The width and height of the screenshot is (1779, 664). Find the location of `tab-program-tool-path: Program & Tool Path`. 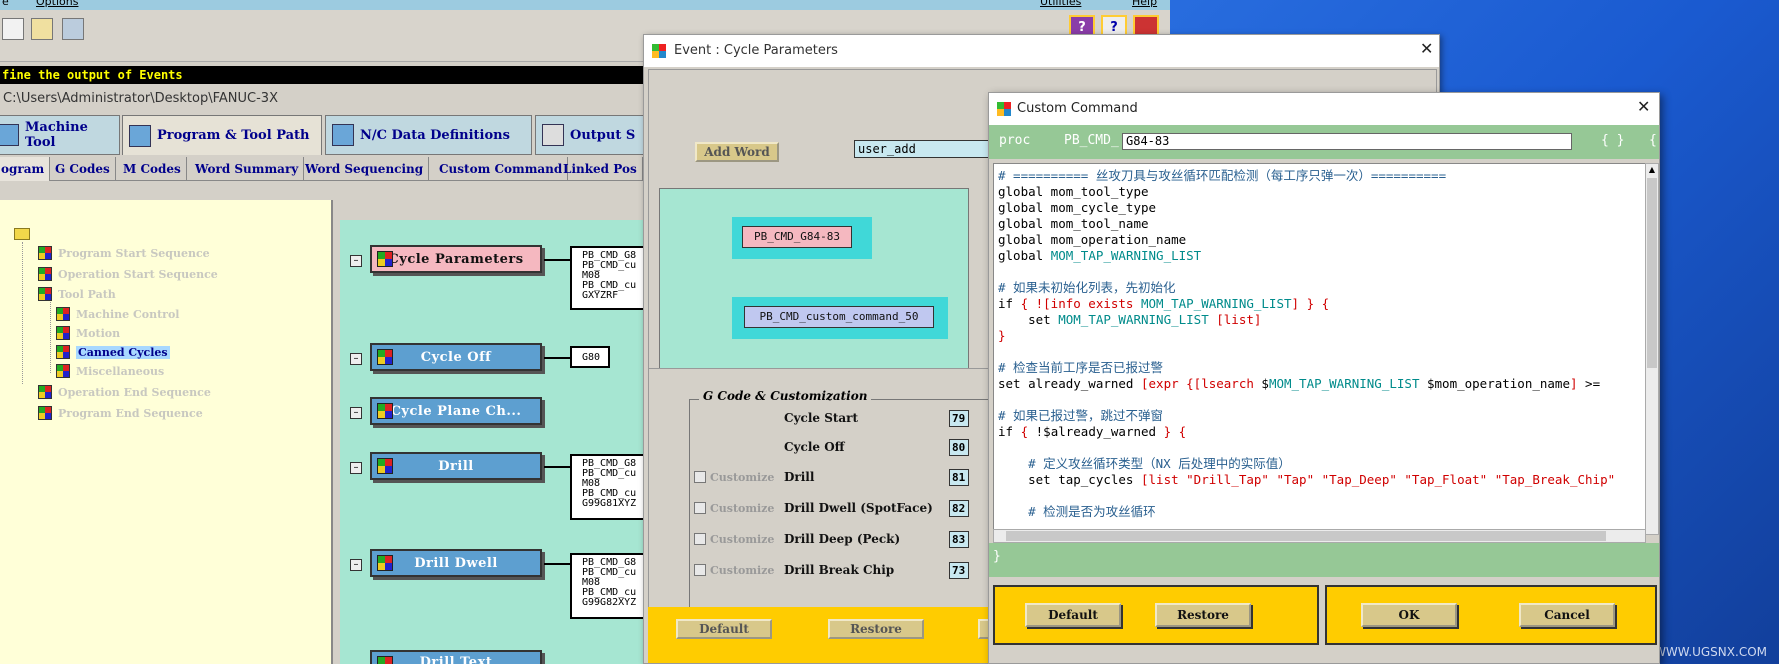

tab-program-tool-path: Program & Tool Path is located at coordinates (222, 135).